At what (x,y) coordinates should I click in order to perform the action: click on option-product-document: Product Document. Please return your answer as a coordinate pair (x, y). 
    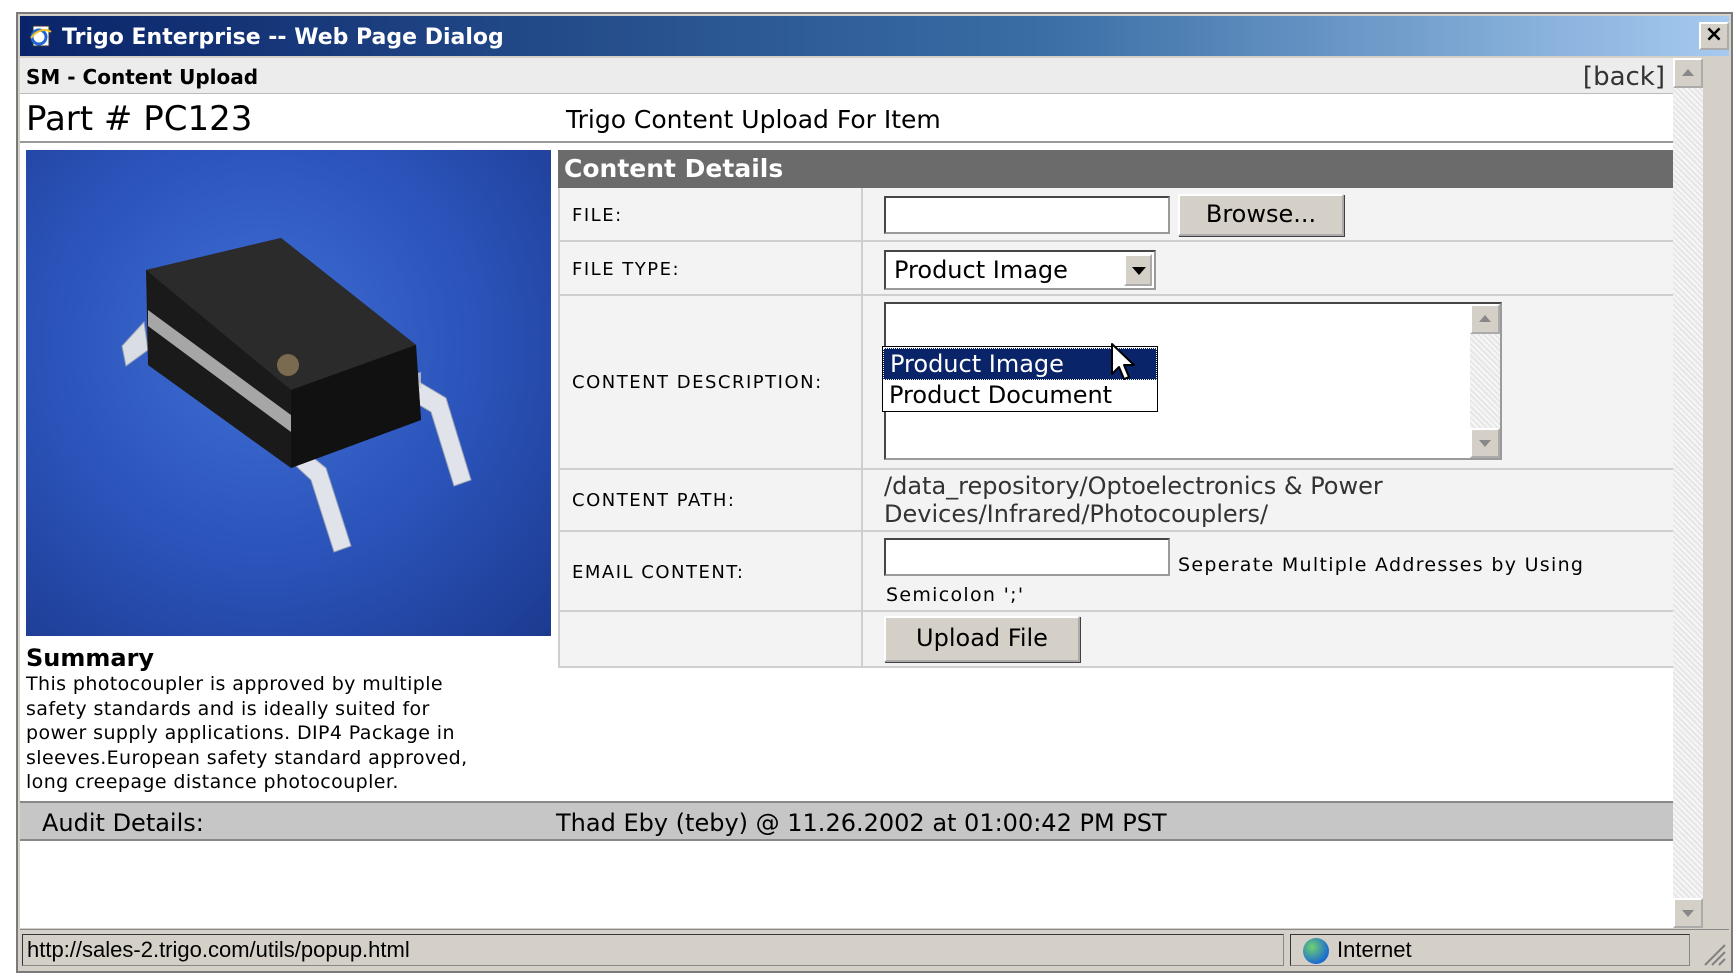
    Looking at the image, I should click on (1020, 396).